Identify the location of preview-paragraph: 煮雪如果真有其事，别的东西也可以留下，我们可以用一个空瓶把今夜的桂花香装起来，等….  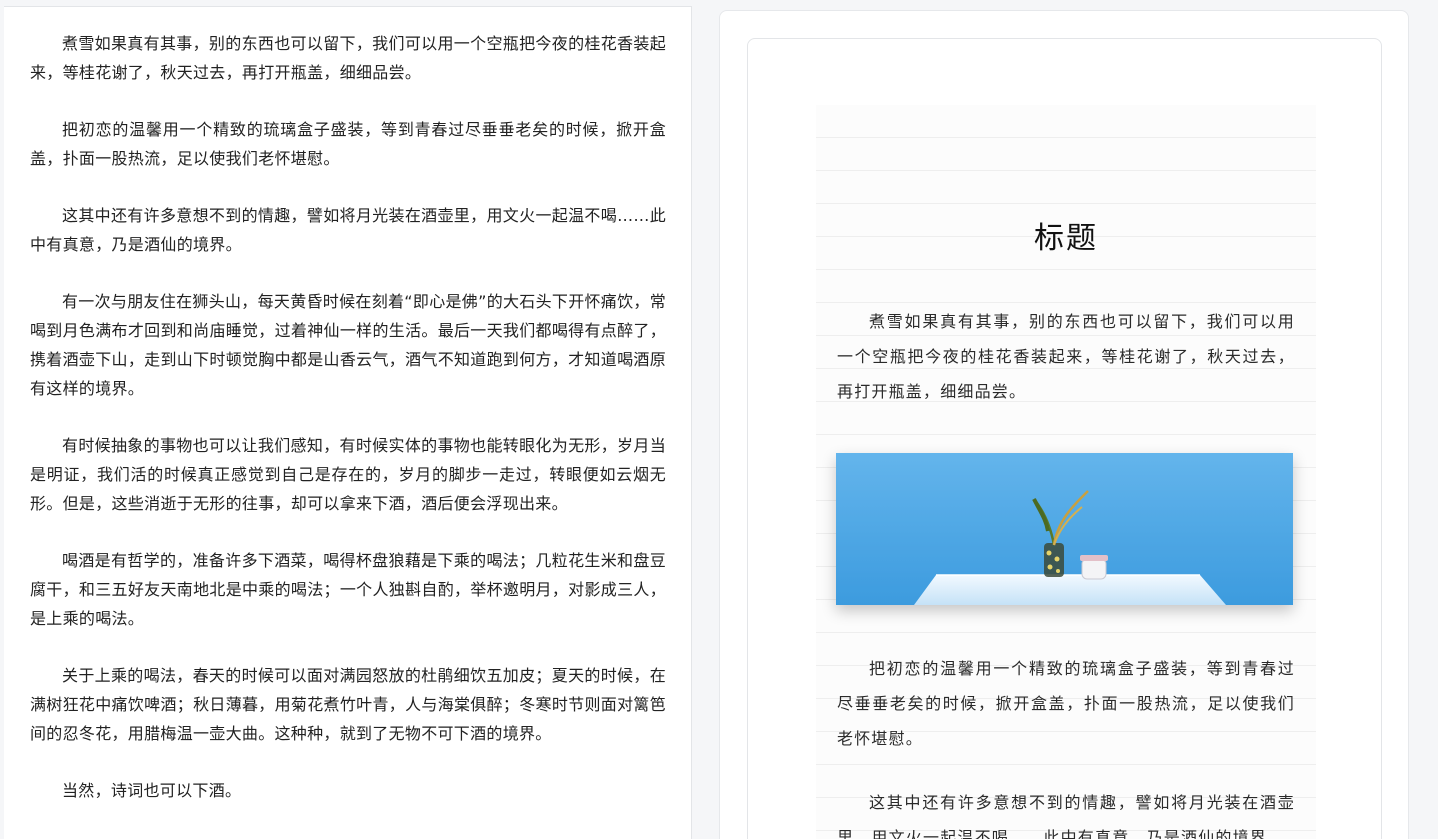
(1066, 356).